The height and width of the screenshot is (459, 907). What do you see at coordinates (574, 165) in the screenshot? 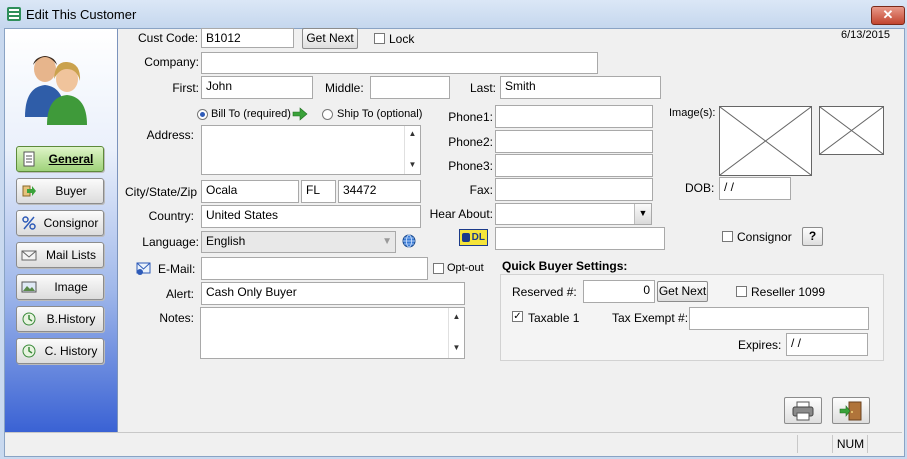
I see `phone3-input` at bounding box center [574, 165].